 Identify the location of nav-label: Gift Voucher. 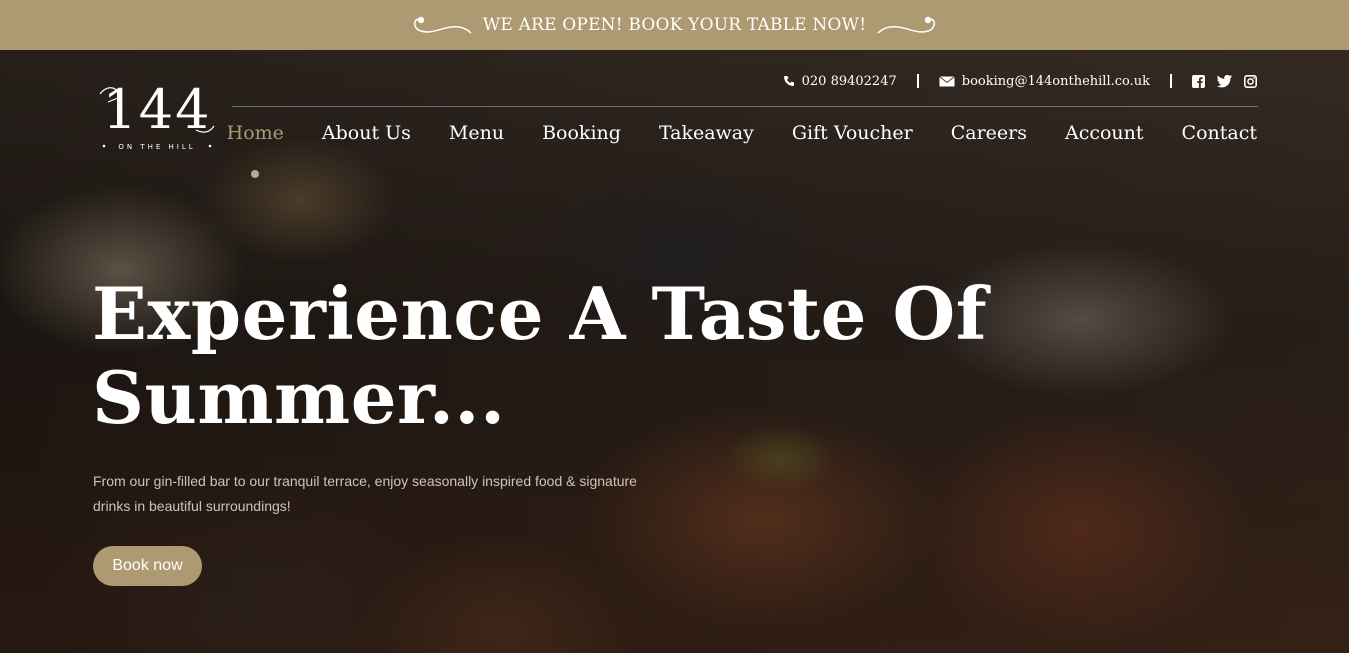
(852, 133).